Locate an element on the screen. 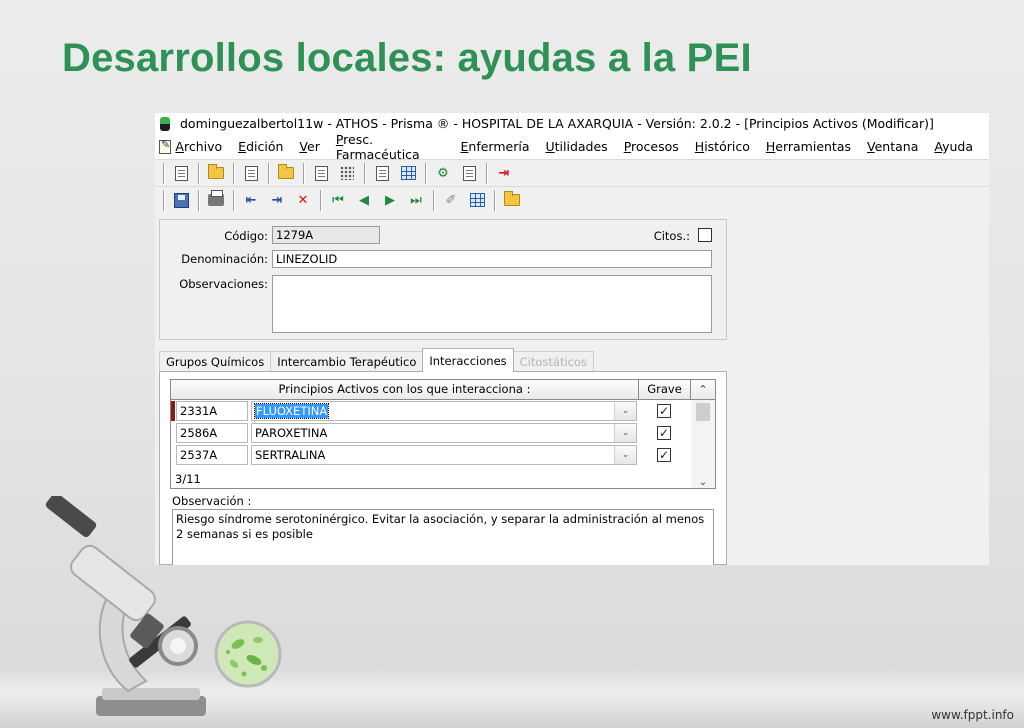 Image resolution: width=1024 pixels, height=728 pixels. insert-row-icon: ⇥ is located at coordinates (277, 200).